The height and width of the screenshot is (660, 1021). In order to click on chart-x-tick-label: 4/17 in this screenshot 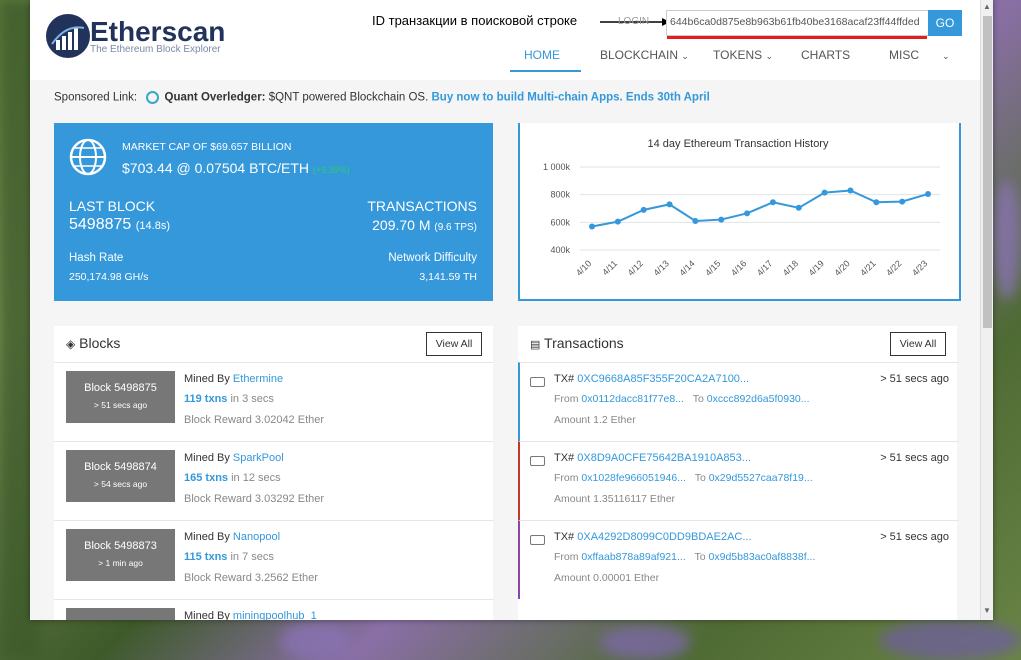, I will do `click(764, 267)`.